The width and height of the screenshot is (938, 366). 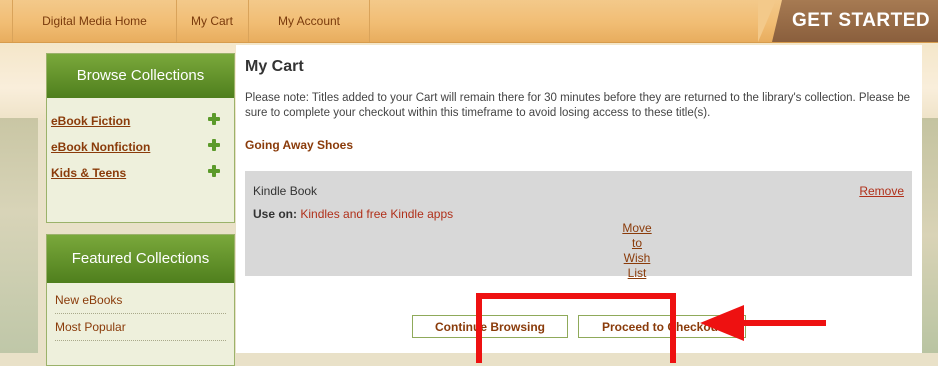 I want to click on annotation-arrow-shaft, so click(x=783, y=323).